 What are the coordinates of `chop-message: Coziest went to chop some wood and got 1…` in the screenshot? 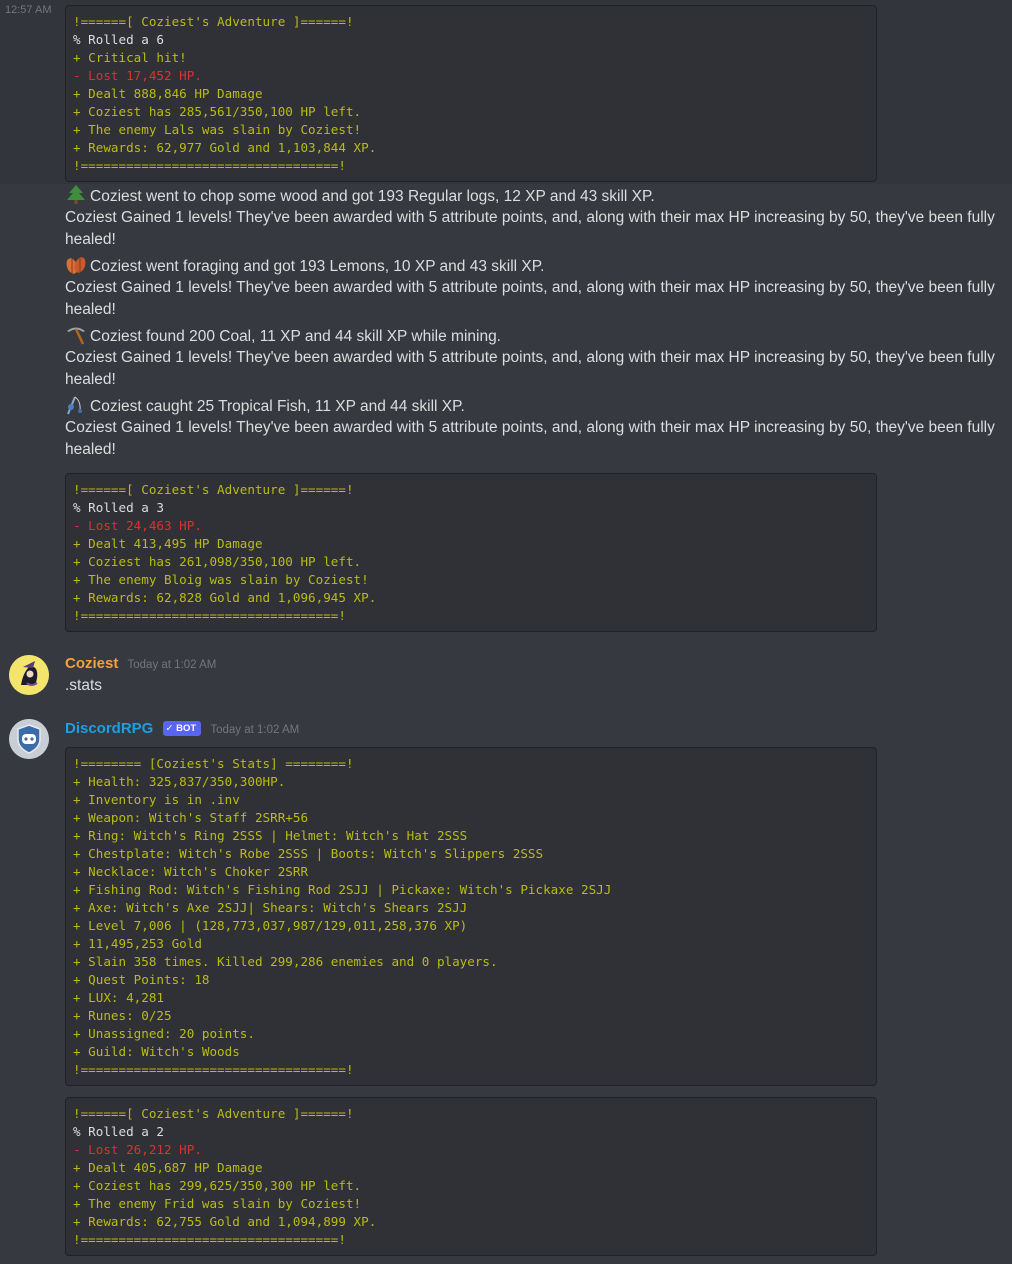 It's located at (360, 196).